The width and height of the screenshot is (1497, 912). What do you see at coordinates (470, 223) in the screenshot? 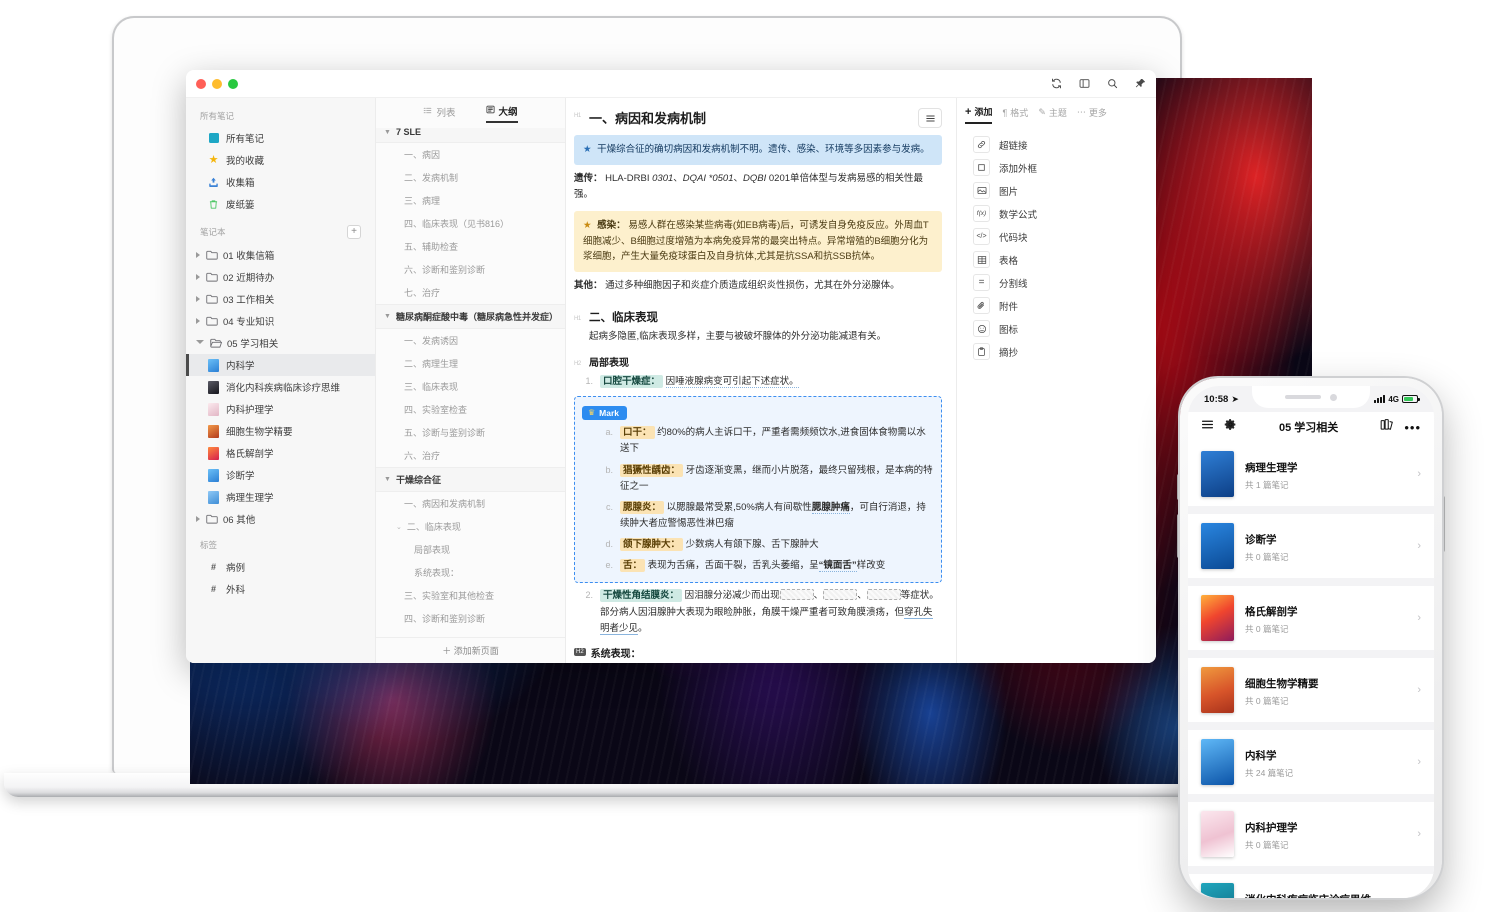
I see `outline-item: 四、临床表现（见书816）` at bounding box center [470, 223].